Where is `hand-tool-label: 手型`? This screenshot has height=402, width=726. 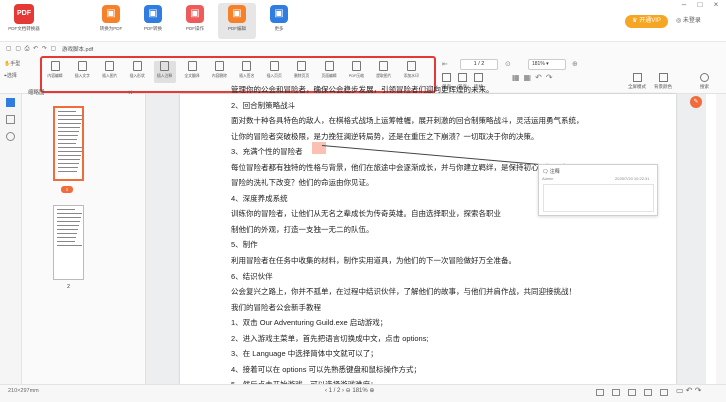 hand-tool-label: 手型 is located at coordinates (15, 64).